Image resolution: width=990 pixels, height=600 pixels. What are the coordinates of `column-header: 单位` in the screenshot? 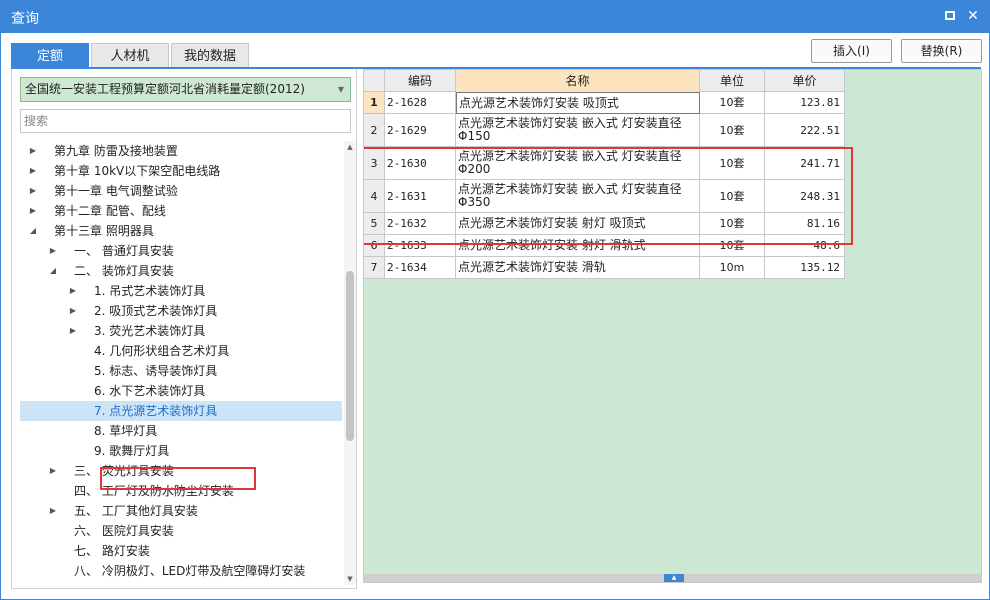 It's located at (732, 81).